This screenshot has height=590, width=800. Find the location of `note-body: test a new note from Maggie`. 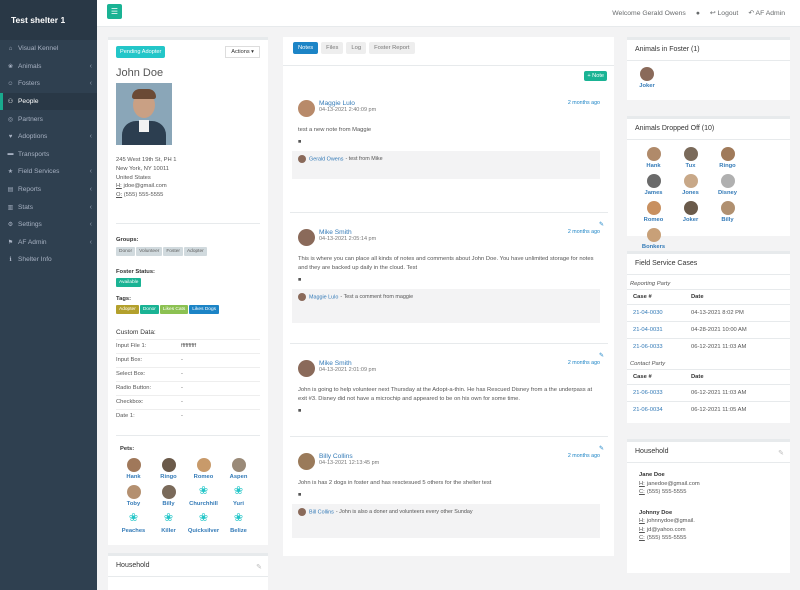

note-body: test a new note from Maggie is located at coordinates (335, 130).